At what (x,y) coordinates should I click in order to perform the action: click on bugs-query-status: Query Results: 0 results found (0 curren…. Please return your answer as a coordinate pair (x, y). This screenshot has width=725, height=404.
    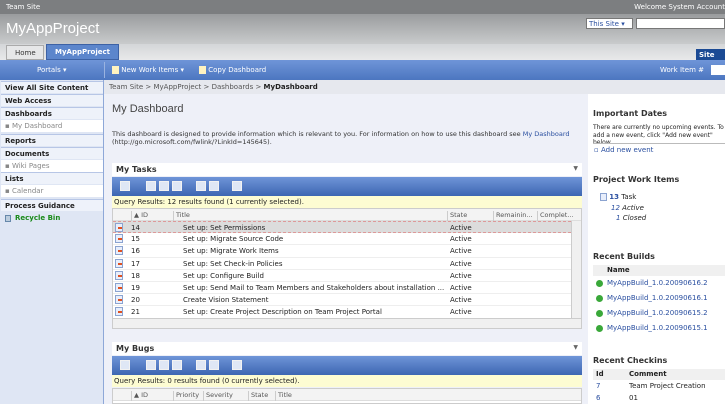
    Looking at the image, I should click on (347, 381).